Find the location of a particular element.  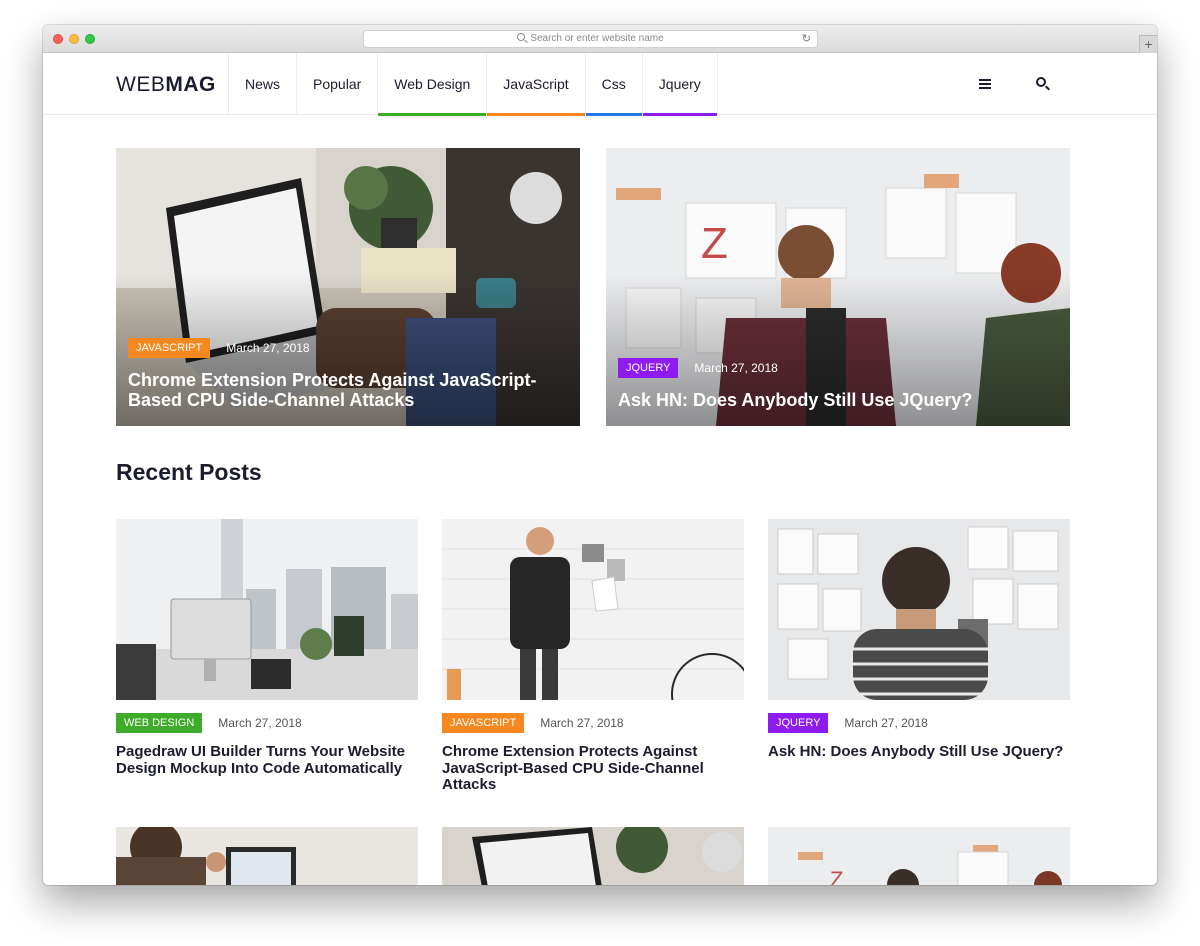

nav-item-popular: Popular is located at coordinates (338, 84).